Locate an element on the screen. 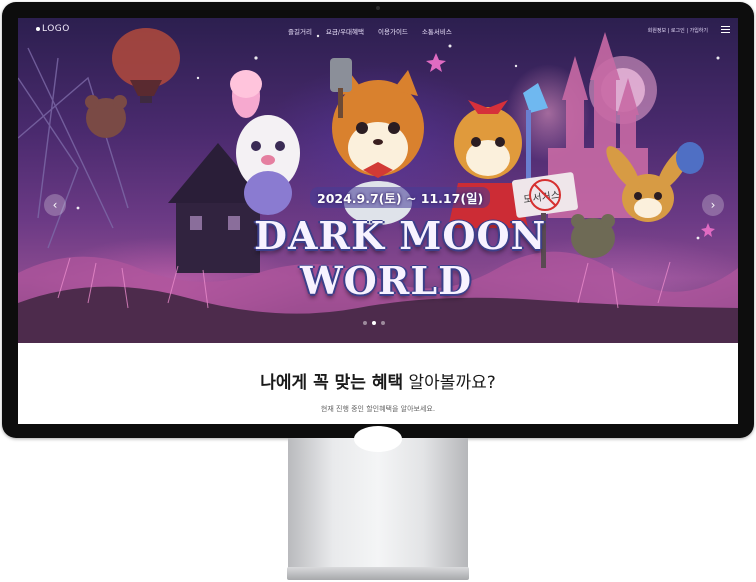 Image resolution: width=756 pixels, height=582 pixels. stand-cutout is located at coordinates (378, 439).